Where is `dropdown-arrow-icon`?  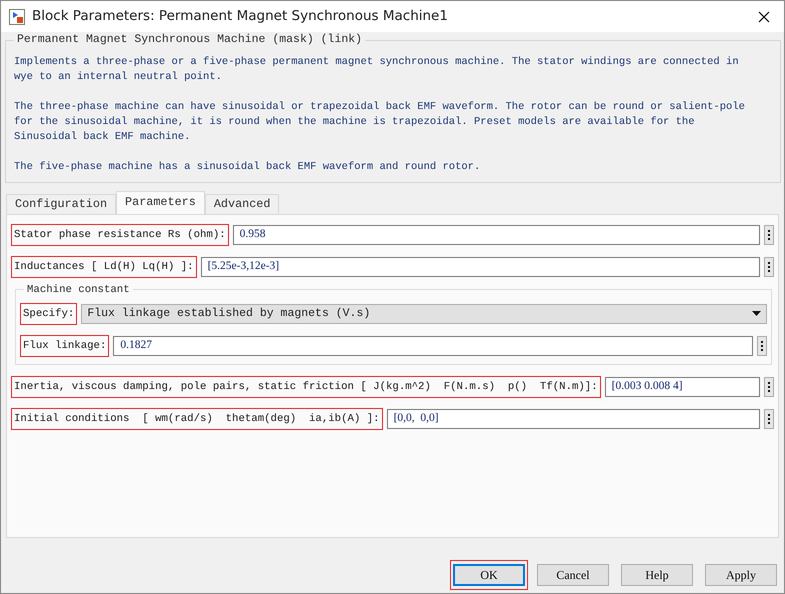 dropdown-arrow-icon is located at coordinates (756, 313).